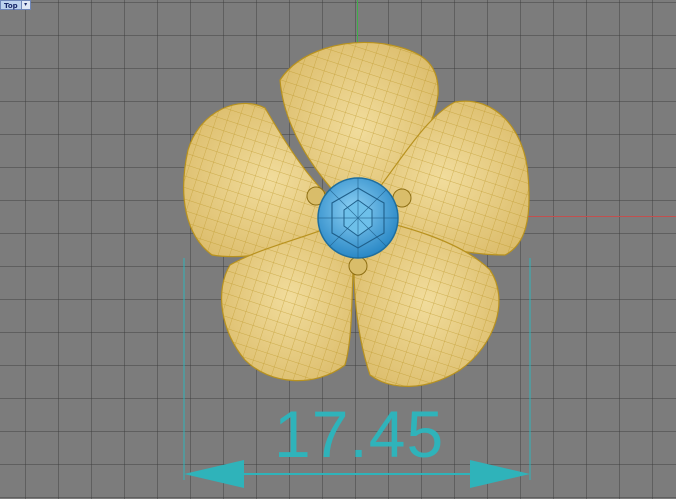  I want to click on dimension-arrow-left-icon, so click(214, 474).